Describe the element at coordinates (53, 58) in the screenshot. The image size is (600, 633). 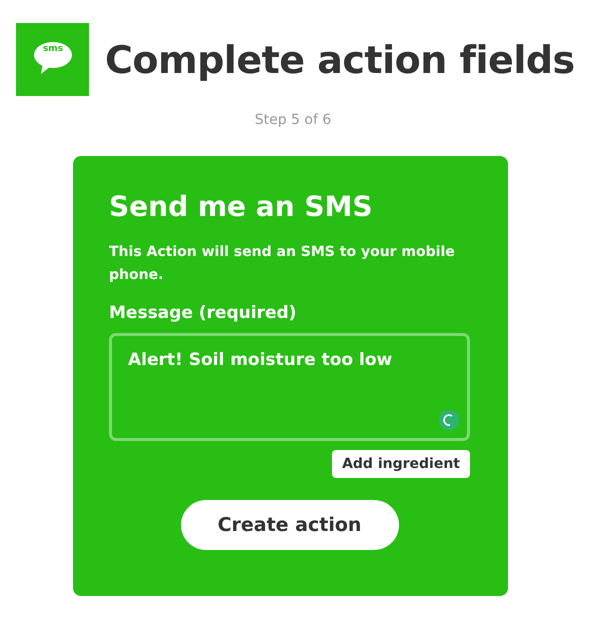
I see `chat-bubble-icon` at that location.